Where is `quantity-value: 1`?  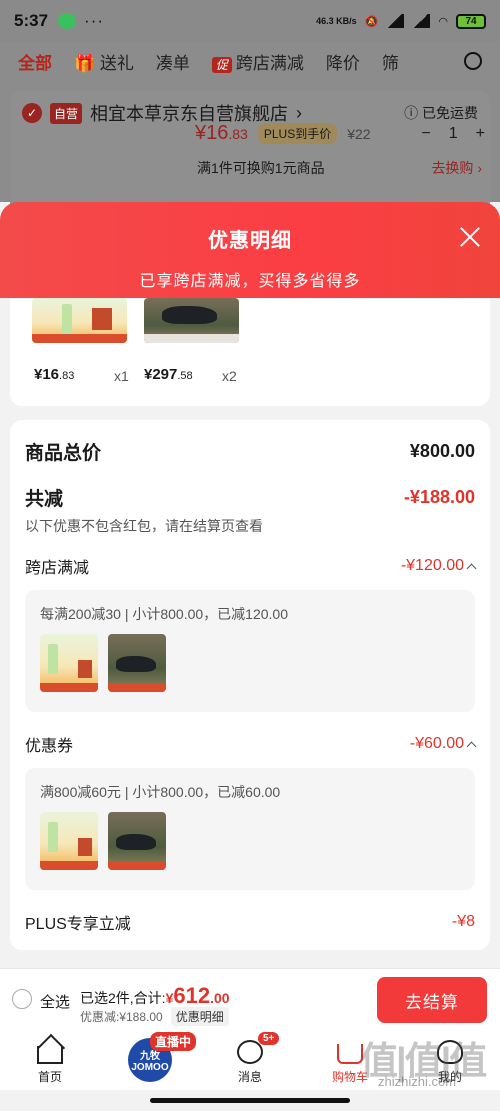
quantity-value: 1 is located at coordinates (453, 134).